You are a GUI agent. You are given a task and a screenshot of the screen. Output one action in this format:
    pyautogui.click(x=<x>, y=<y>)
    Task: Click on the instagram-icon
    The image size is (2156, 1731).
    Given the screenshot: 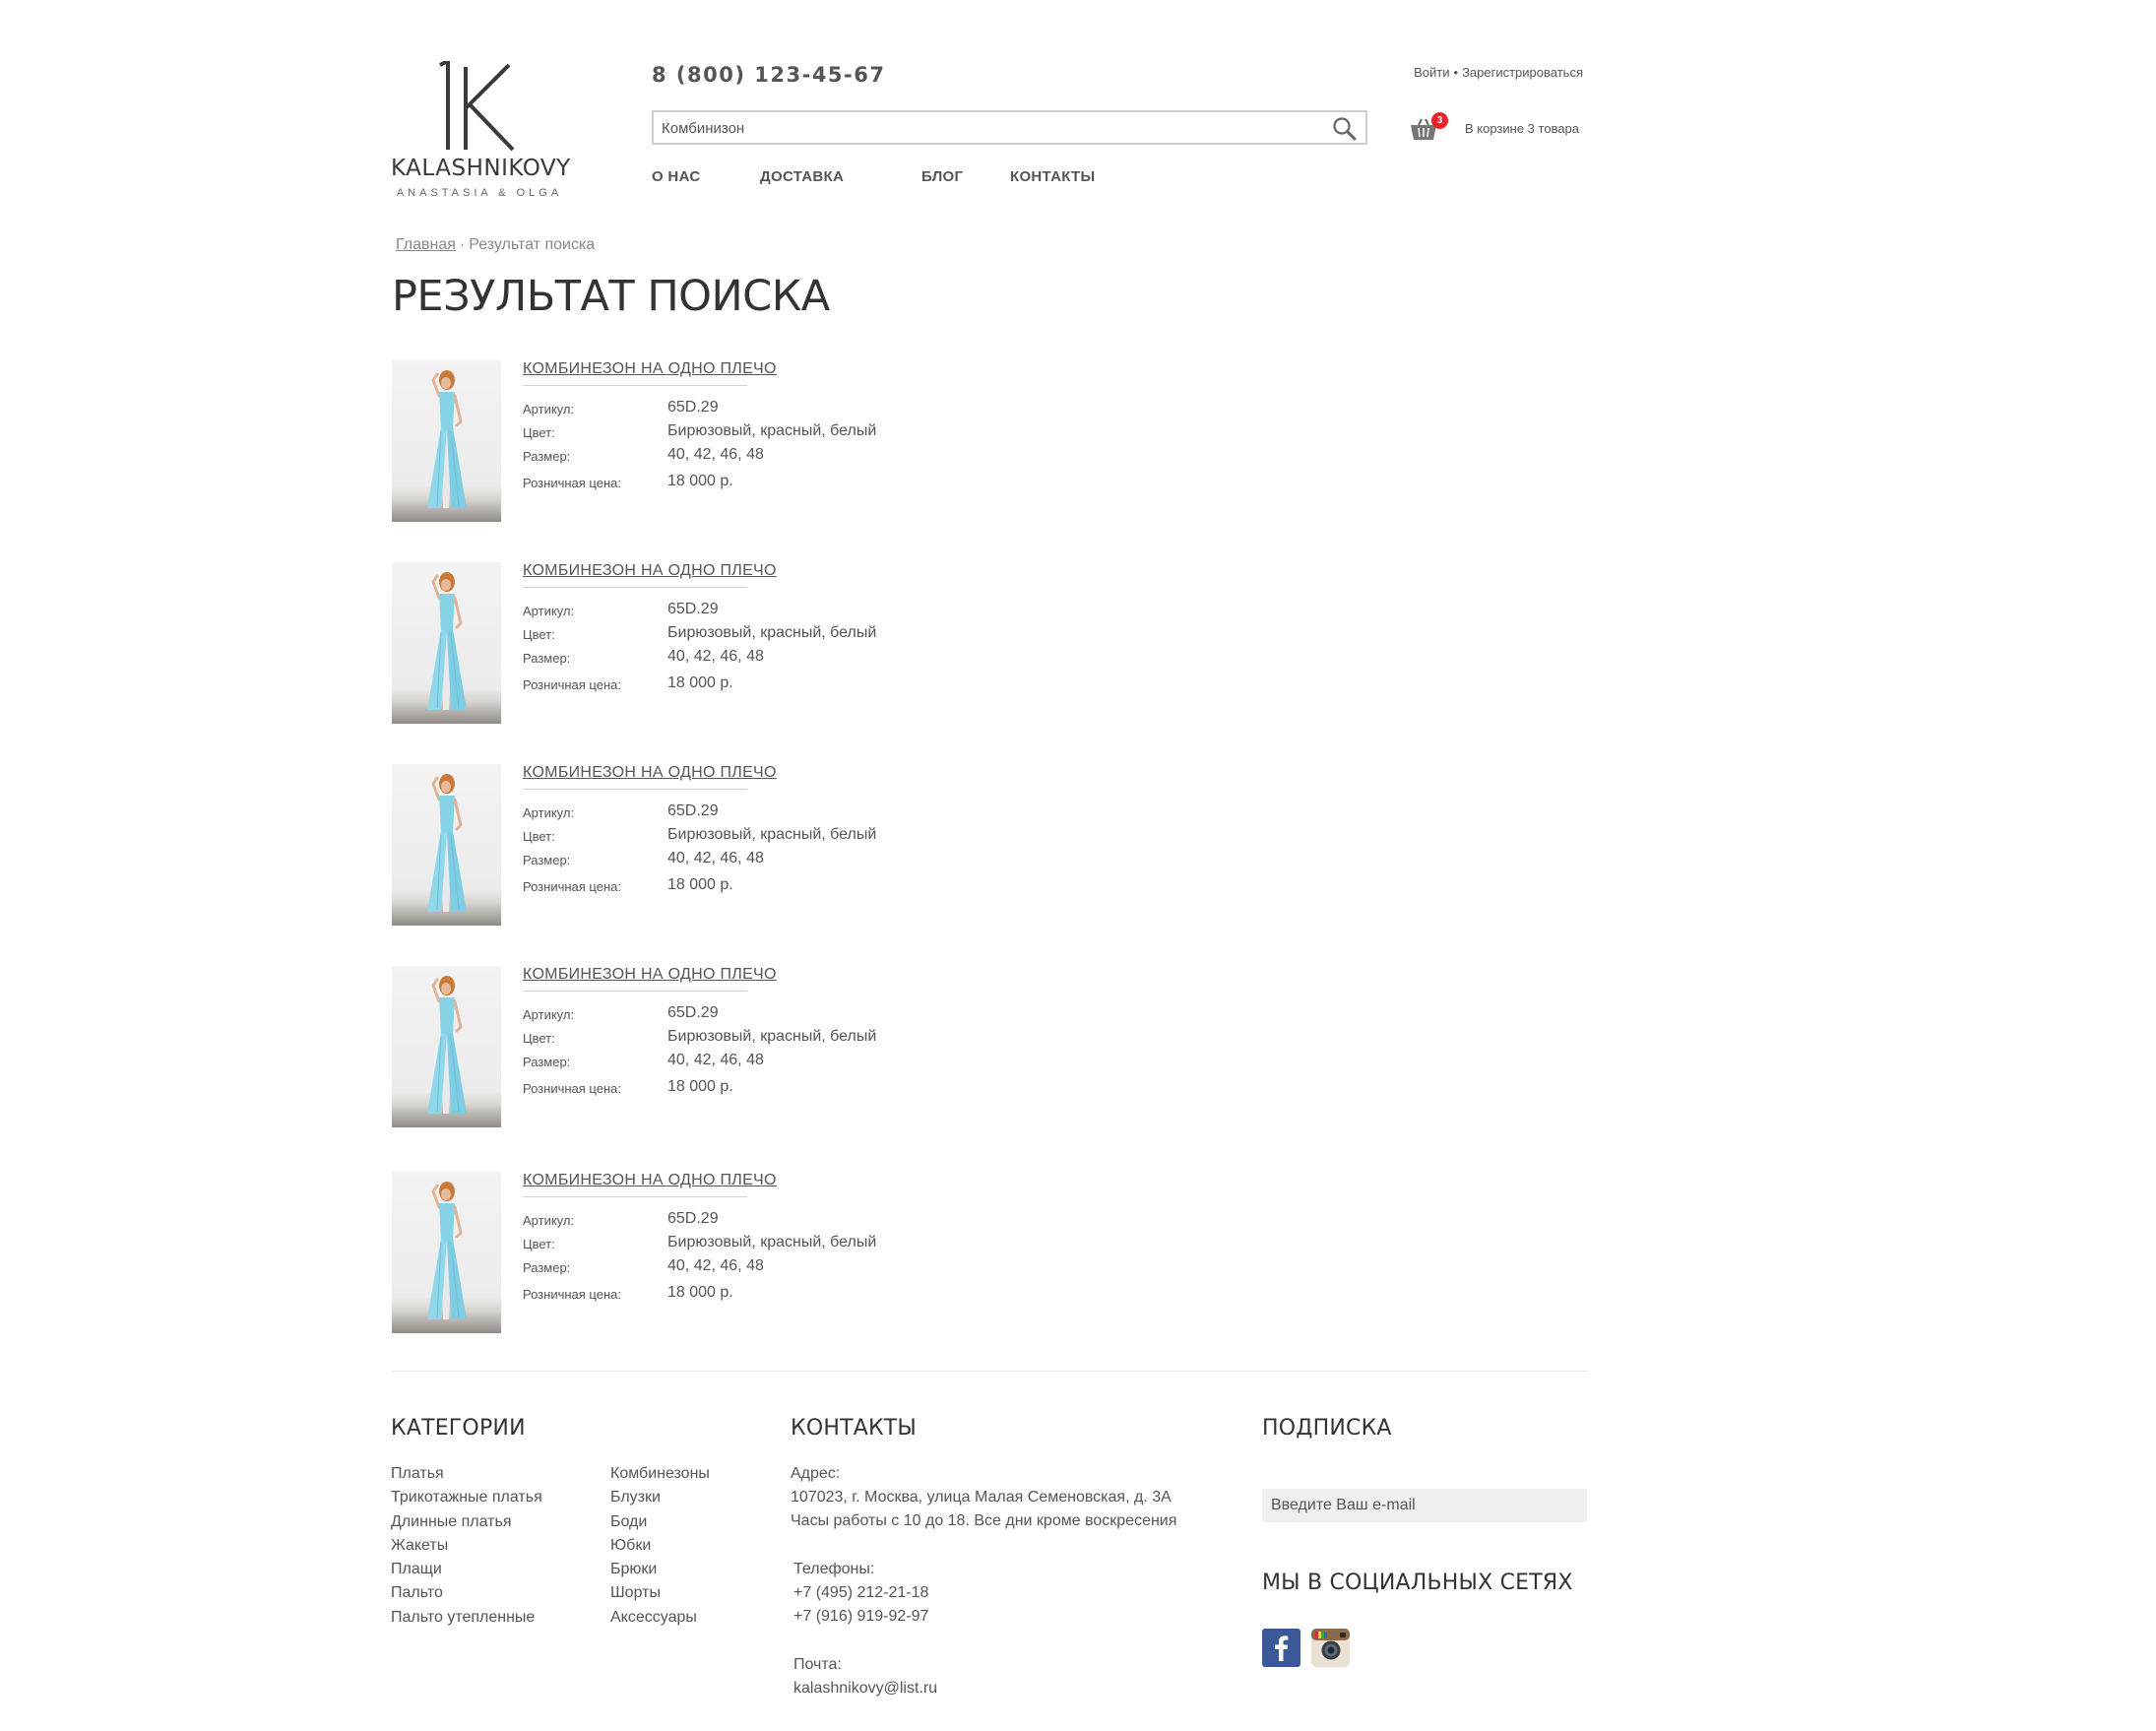 What is the action you would take?
    pyautogui.click(x=1331, y=1648)
    